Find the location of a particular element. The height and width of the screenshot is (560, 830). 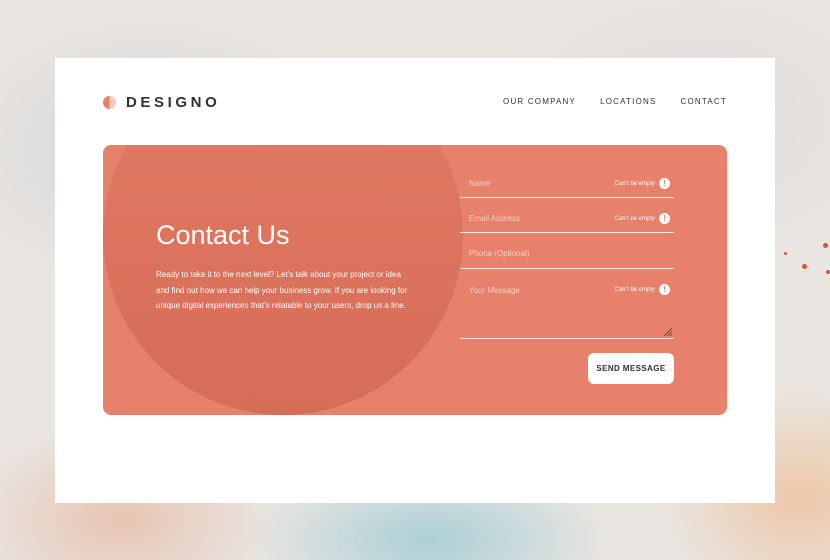

email-field: Email Address Can’t be empty ! is located at coordinates (567, 220).